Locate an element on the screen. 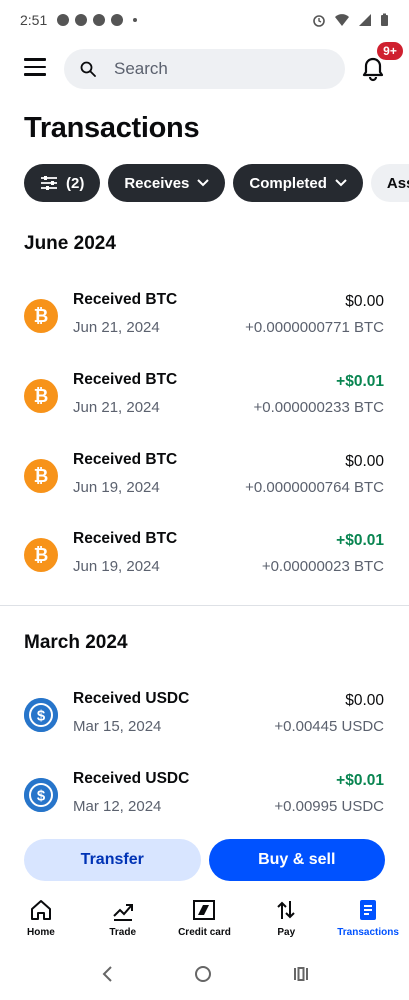 The image size is (409, 1000). signal-icon is located at coordinates (365, 20).